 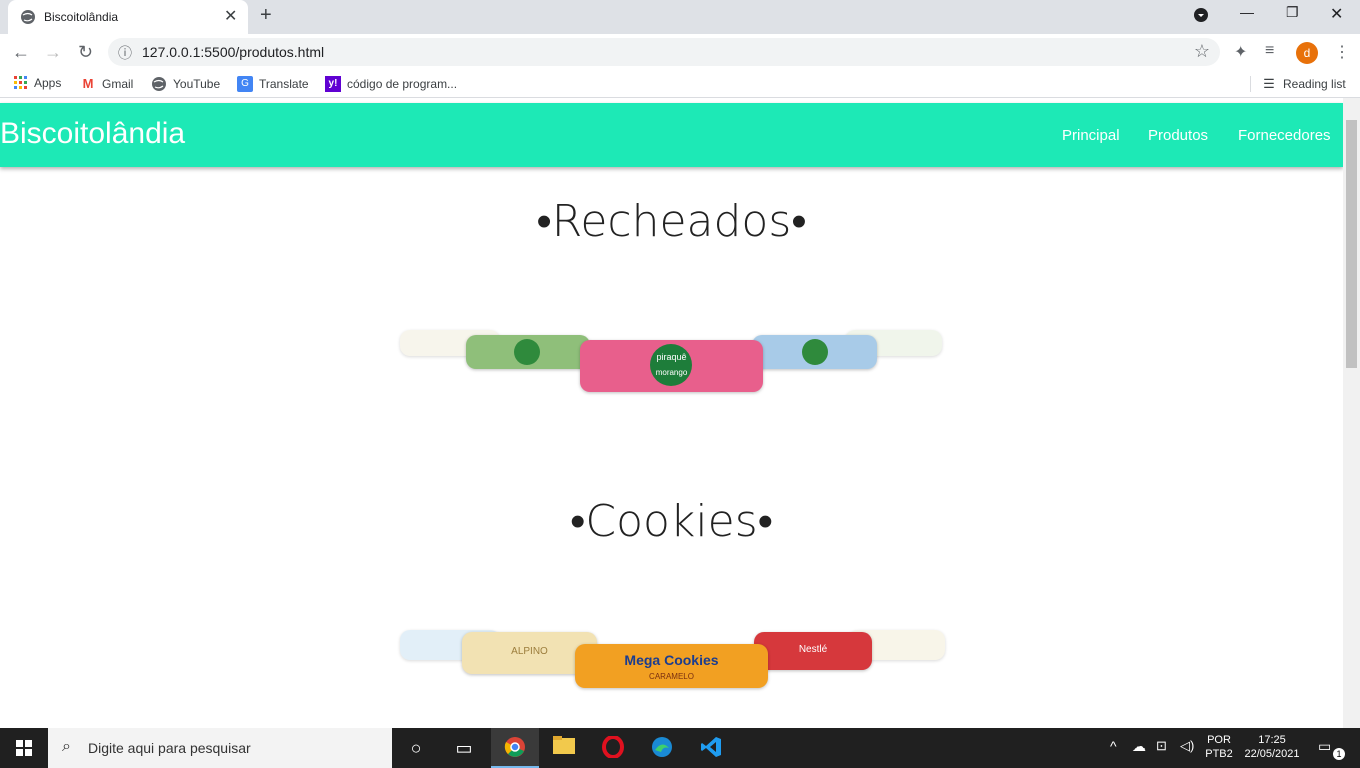 I want to click on scroll-thumb, so click(x=1351, y=244).